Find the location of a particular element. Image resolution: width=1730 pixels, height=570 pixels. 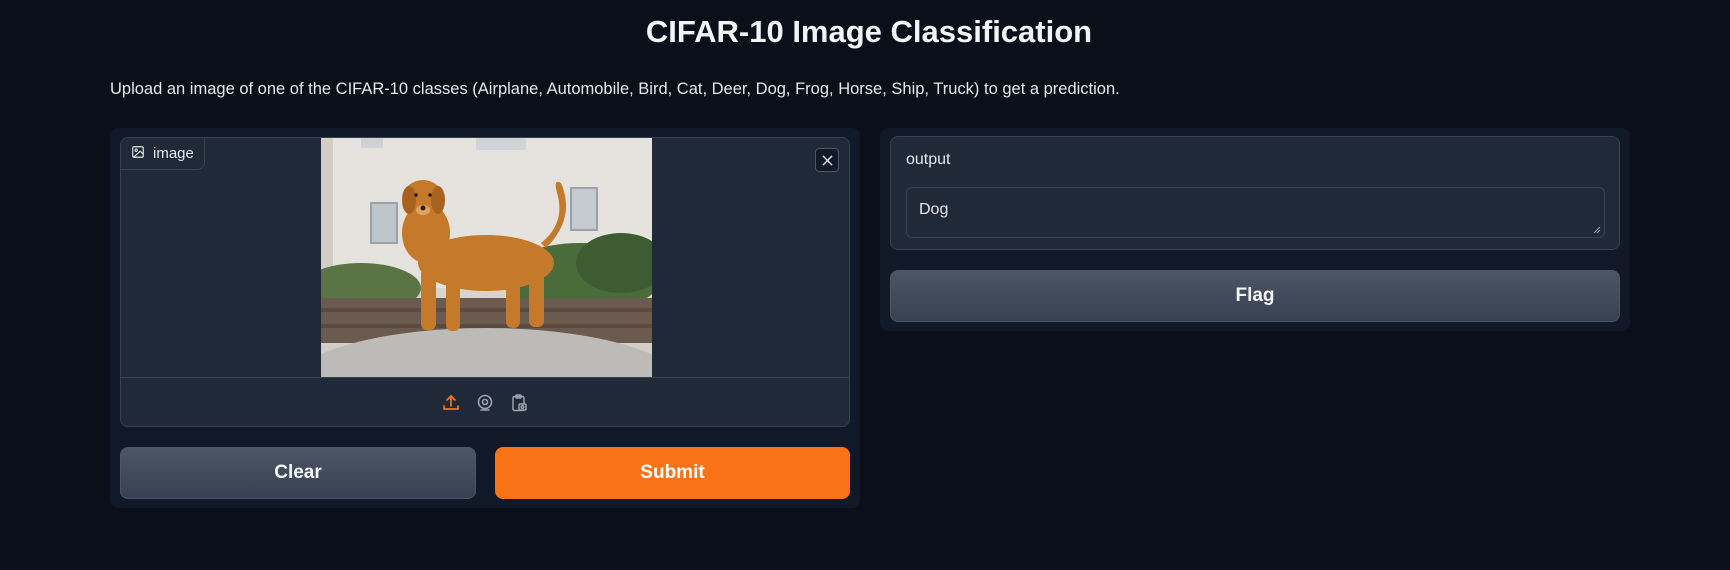

upload-icon is located at coordinates (451, 403).